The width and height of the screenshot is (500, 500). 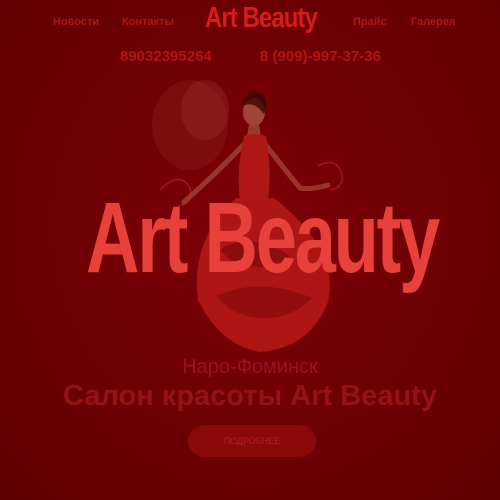 What do you see at coordinates (250, 367) in the screenshot?
I see `city-label: Наро-Фоминск` at bounding box center [250, 367].